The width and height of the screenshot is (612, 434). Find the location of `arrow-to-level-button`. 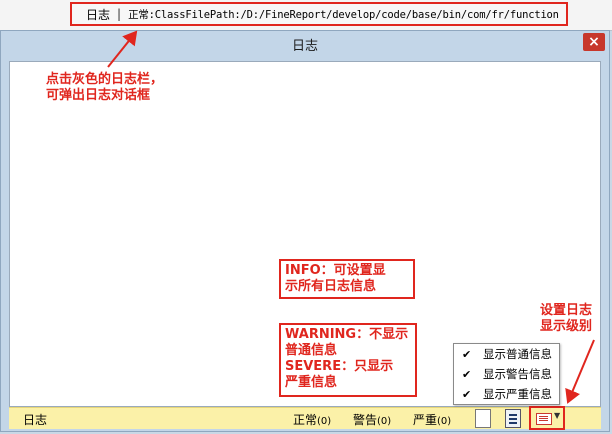

arrow-to-level-button is located at coordinates (580, 371).